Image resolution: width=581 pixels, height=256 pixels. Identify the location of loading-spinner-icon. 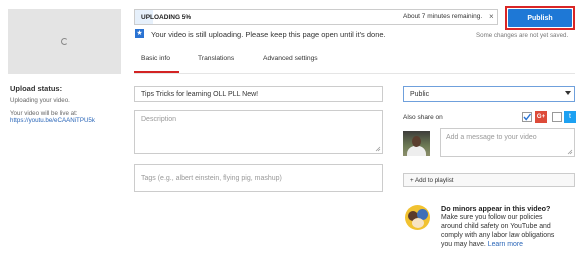
(64, 41).